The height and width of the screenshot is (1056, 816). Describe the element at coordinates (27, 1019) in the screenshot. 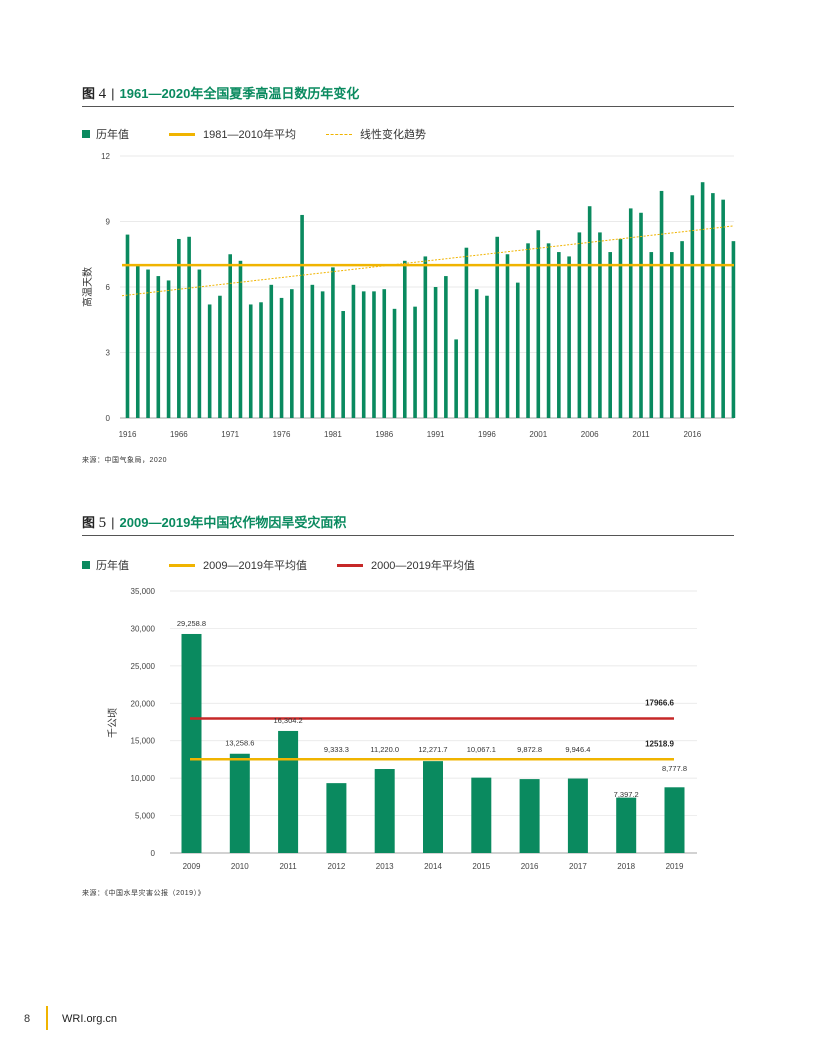

I see `page-number: 8` at that location.